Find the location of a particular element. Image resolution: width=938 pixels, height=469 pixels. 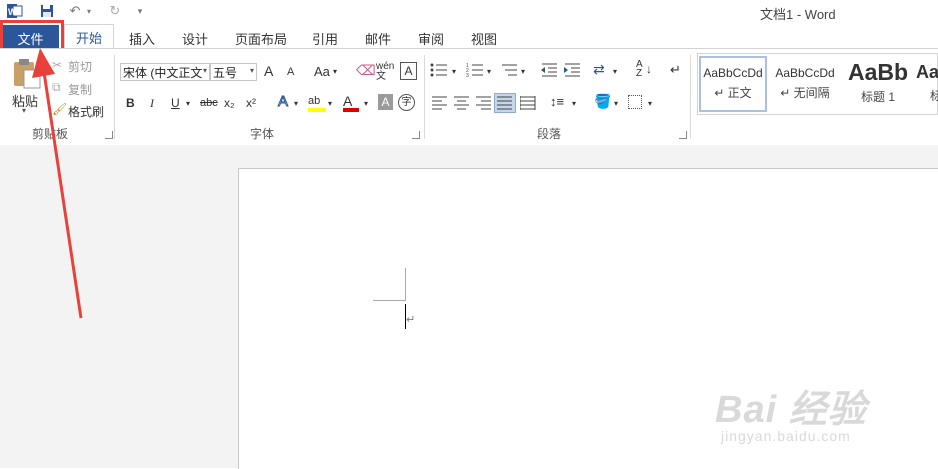

clear-format-icon: ⌫ is located at coordinates (366, 70).